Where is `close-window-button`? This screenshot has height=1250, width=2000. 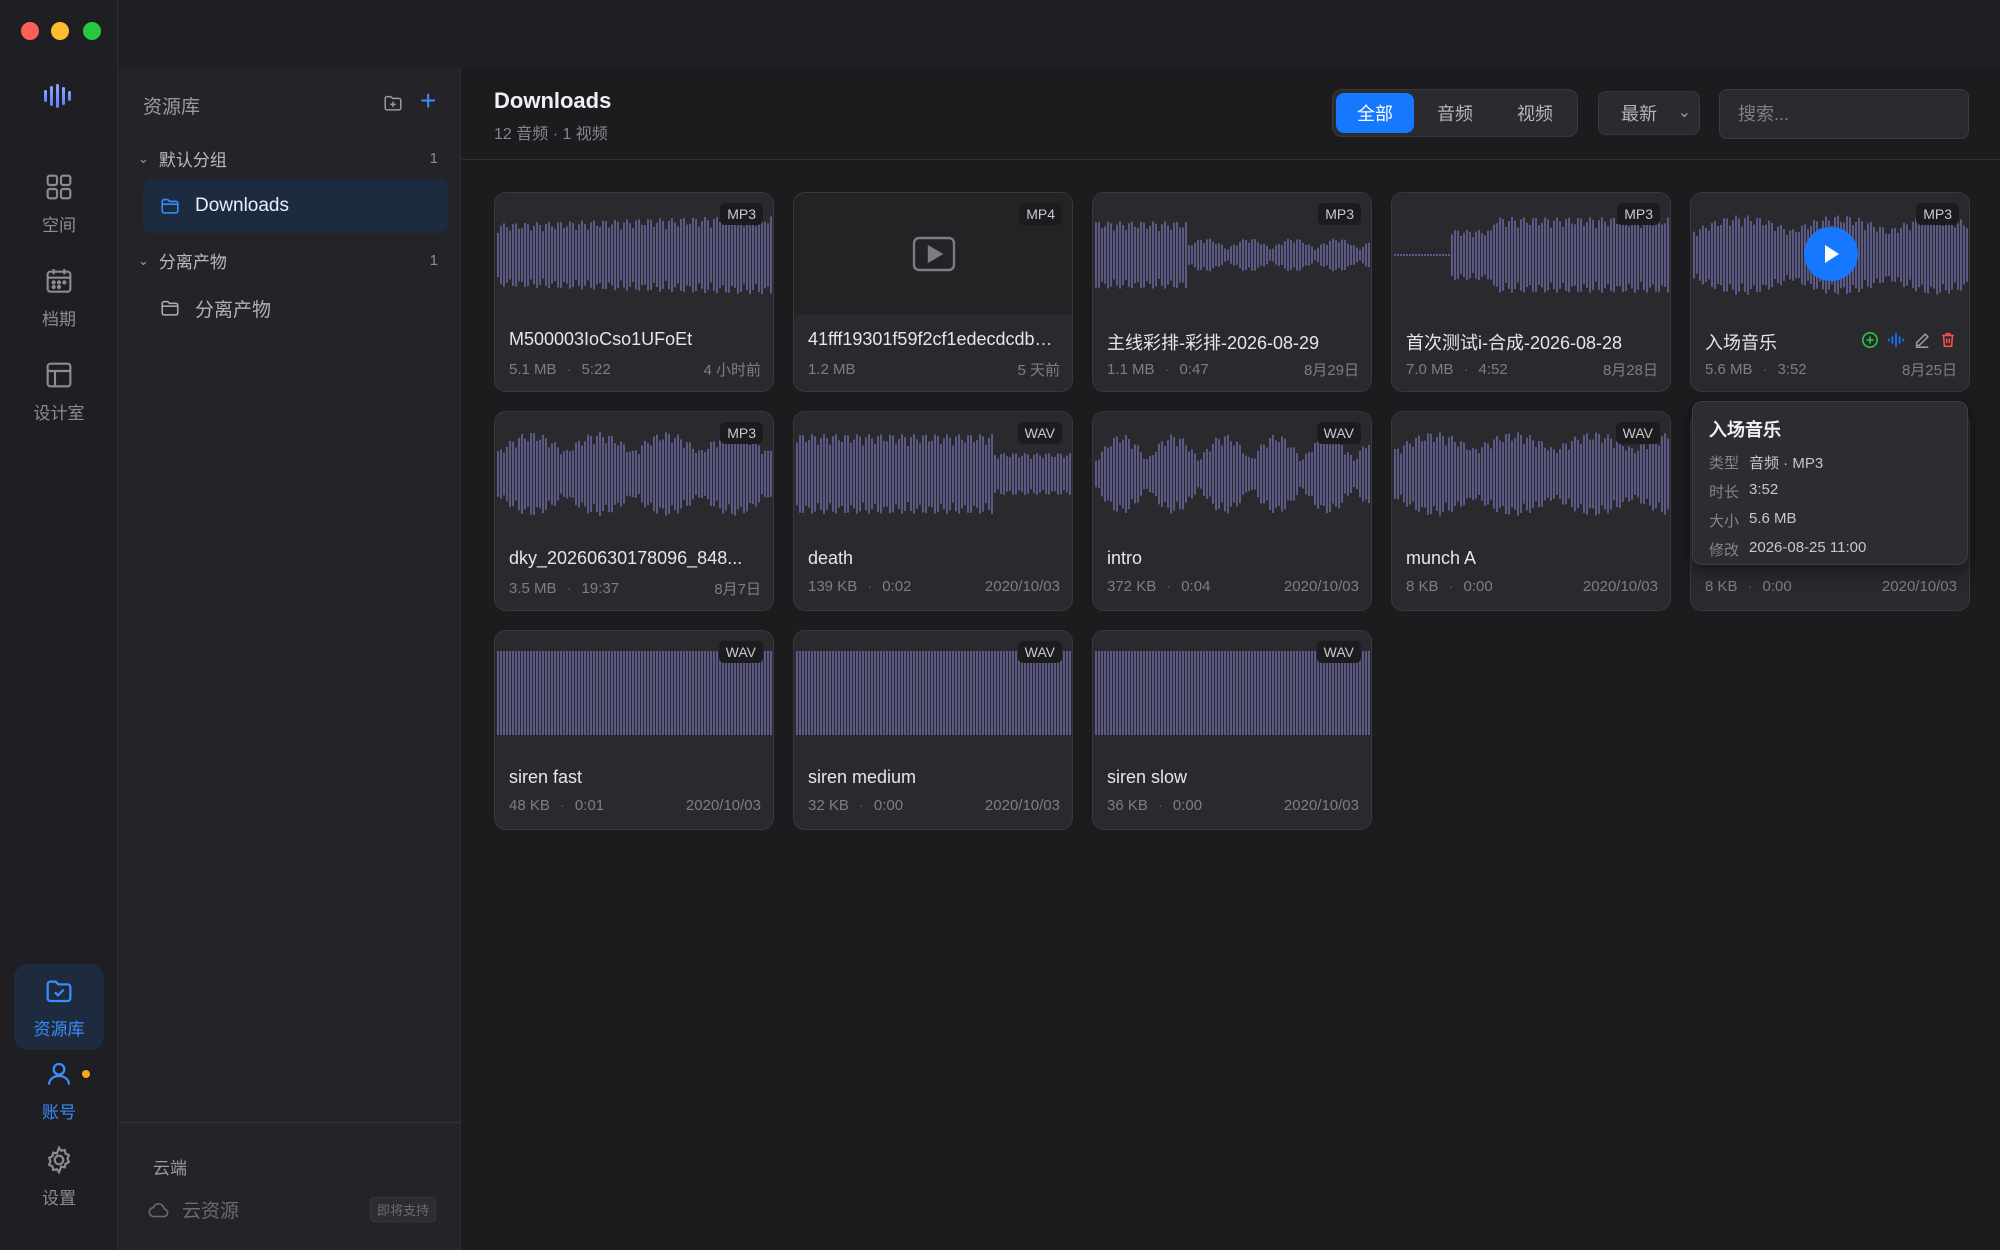
close-window-button is located at coordinates (30, 31).